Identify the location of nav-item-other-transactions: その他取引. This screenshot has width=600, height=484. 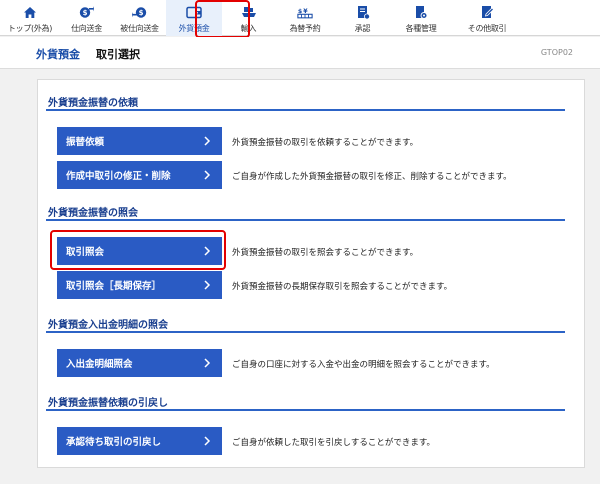
(487, 18).